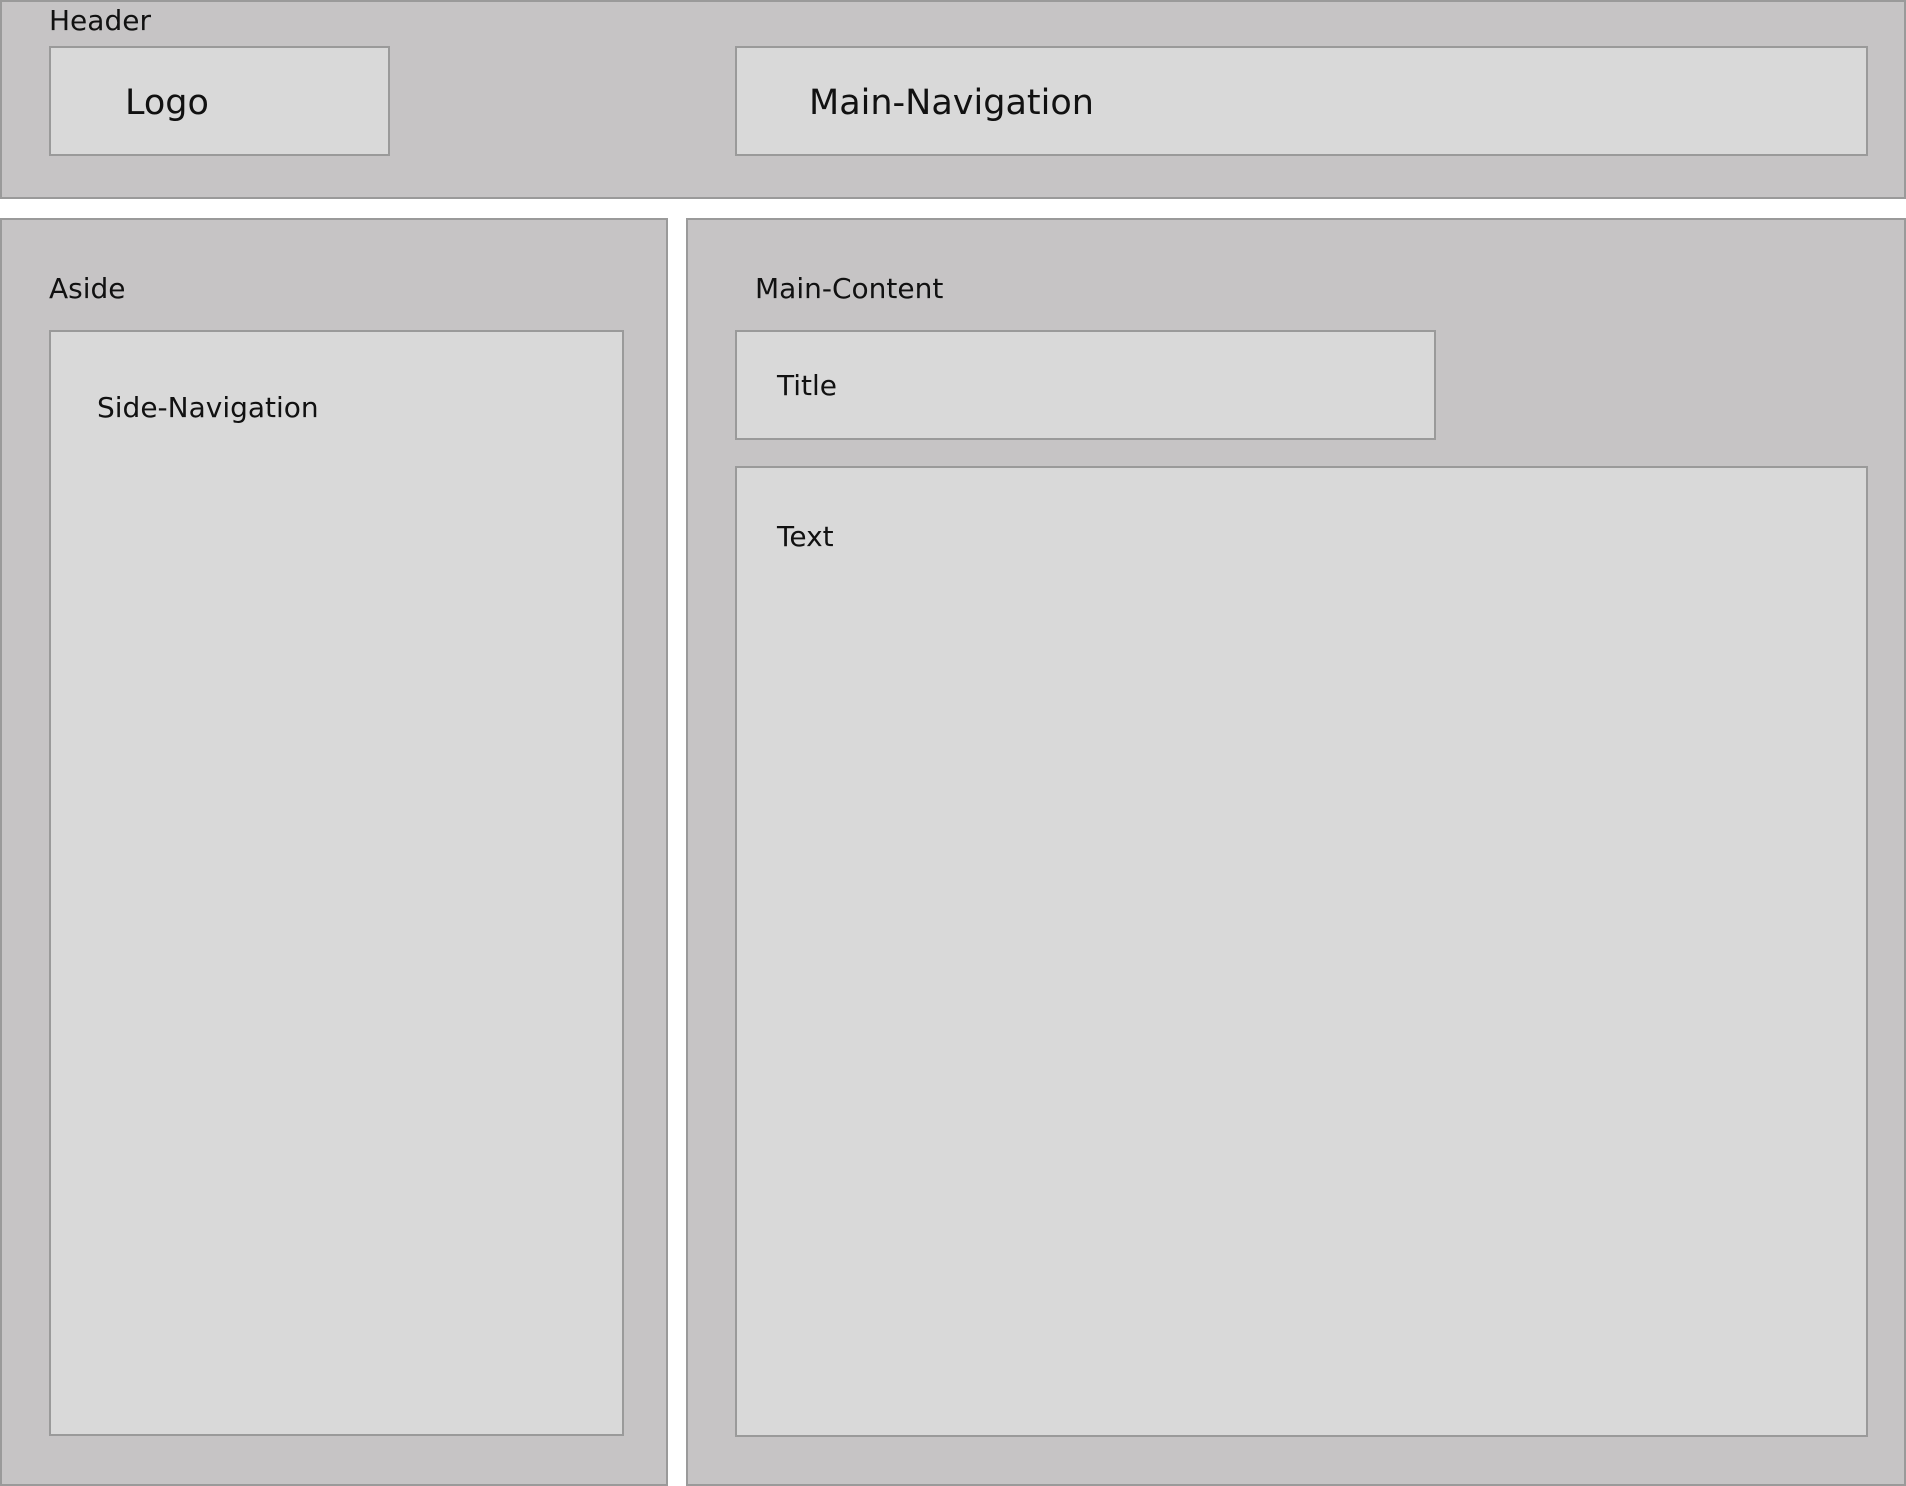 The height and width of the screenshot is (1486, 1906). I want to click on main-content-label: Main-Content, so click(849, 288).